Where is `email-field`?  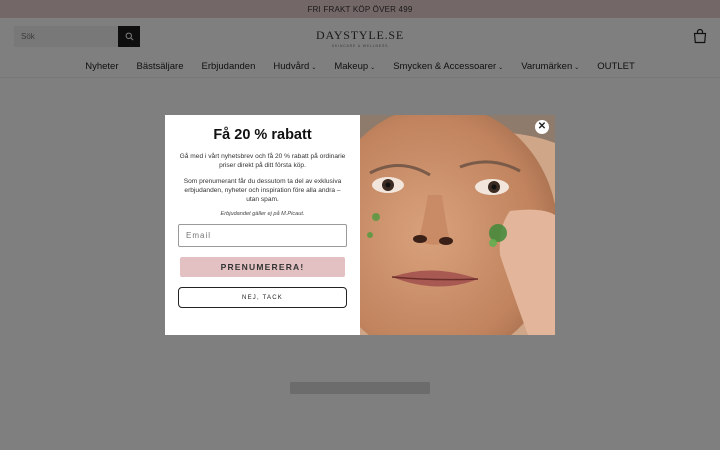 email-field is located at coordinates (262, 235).